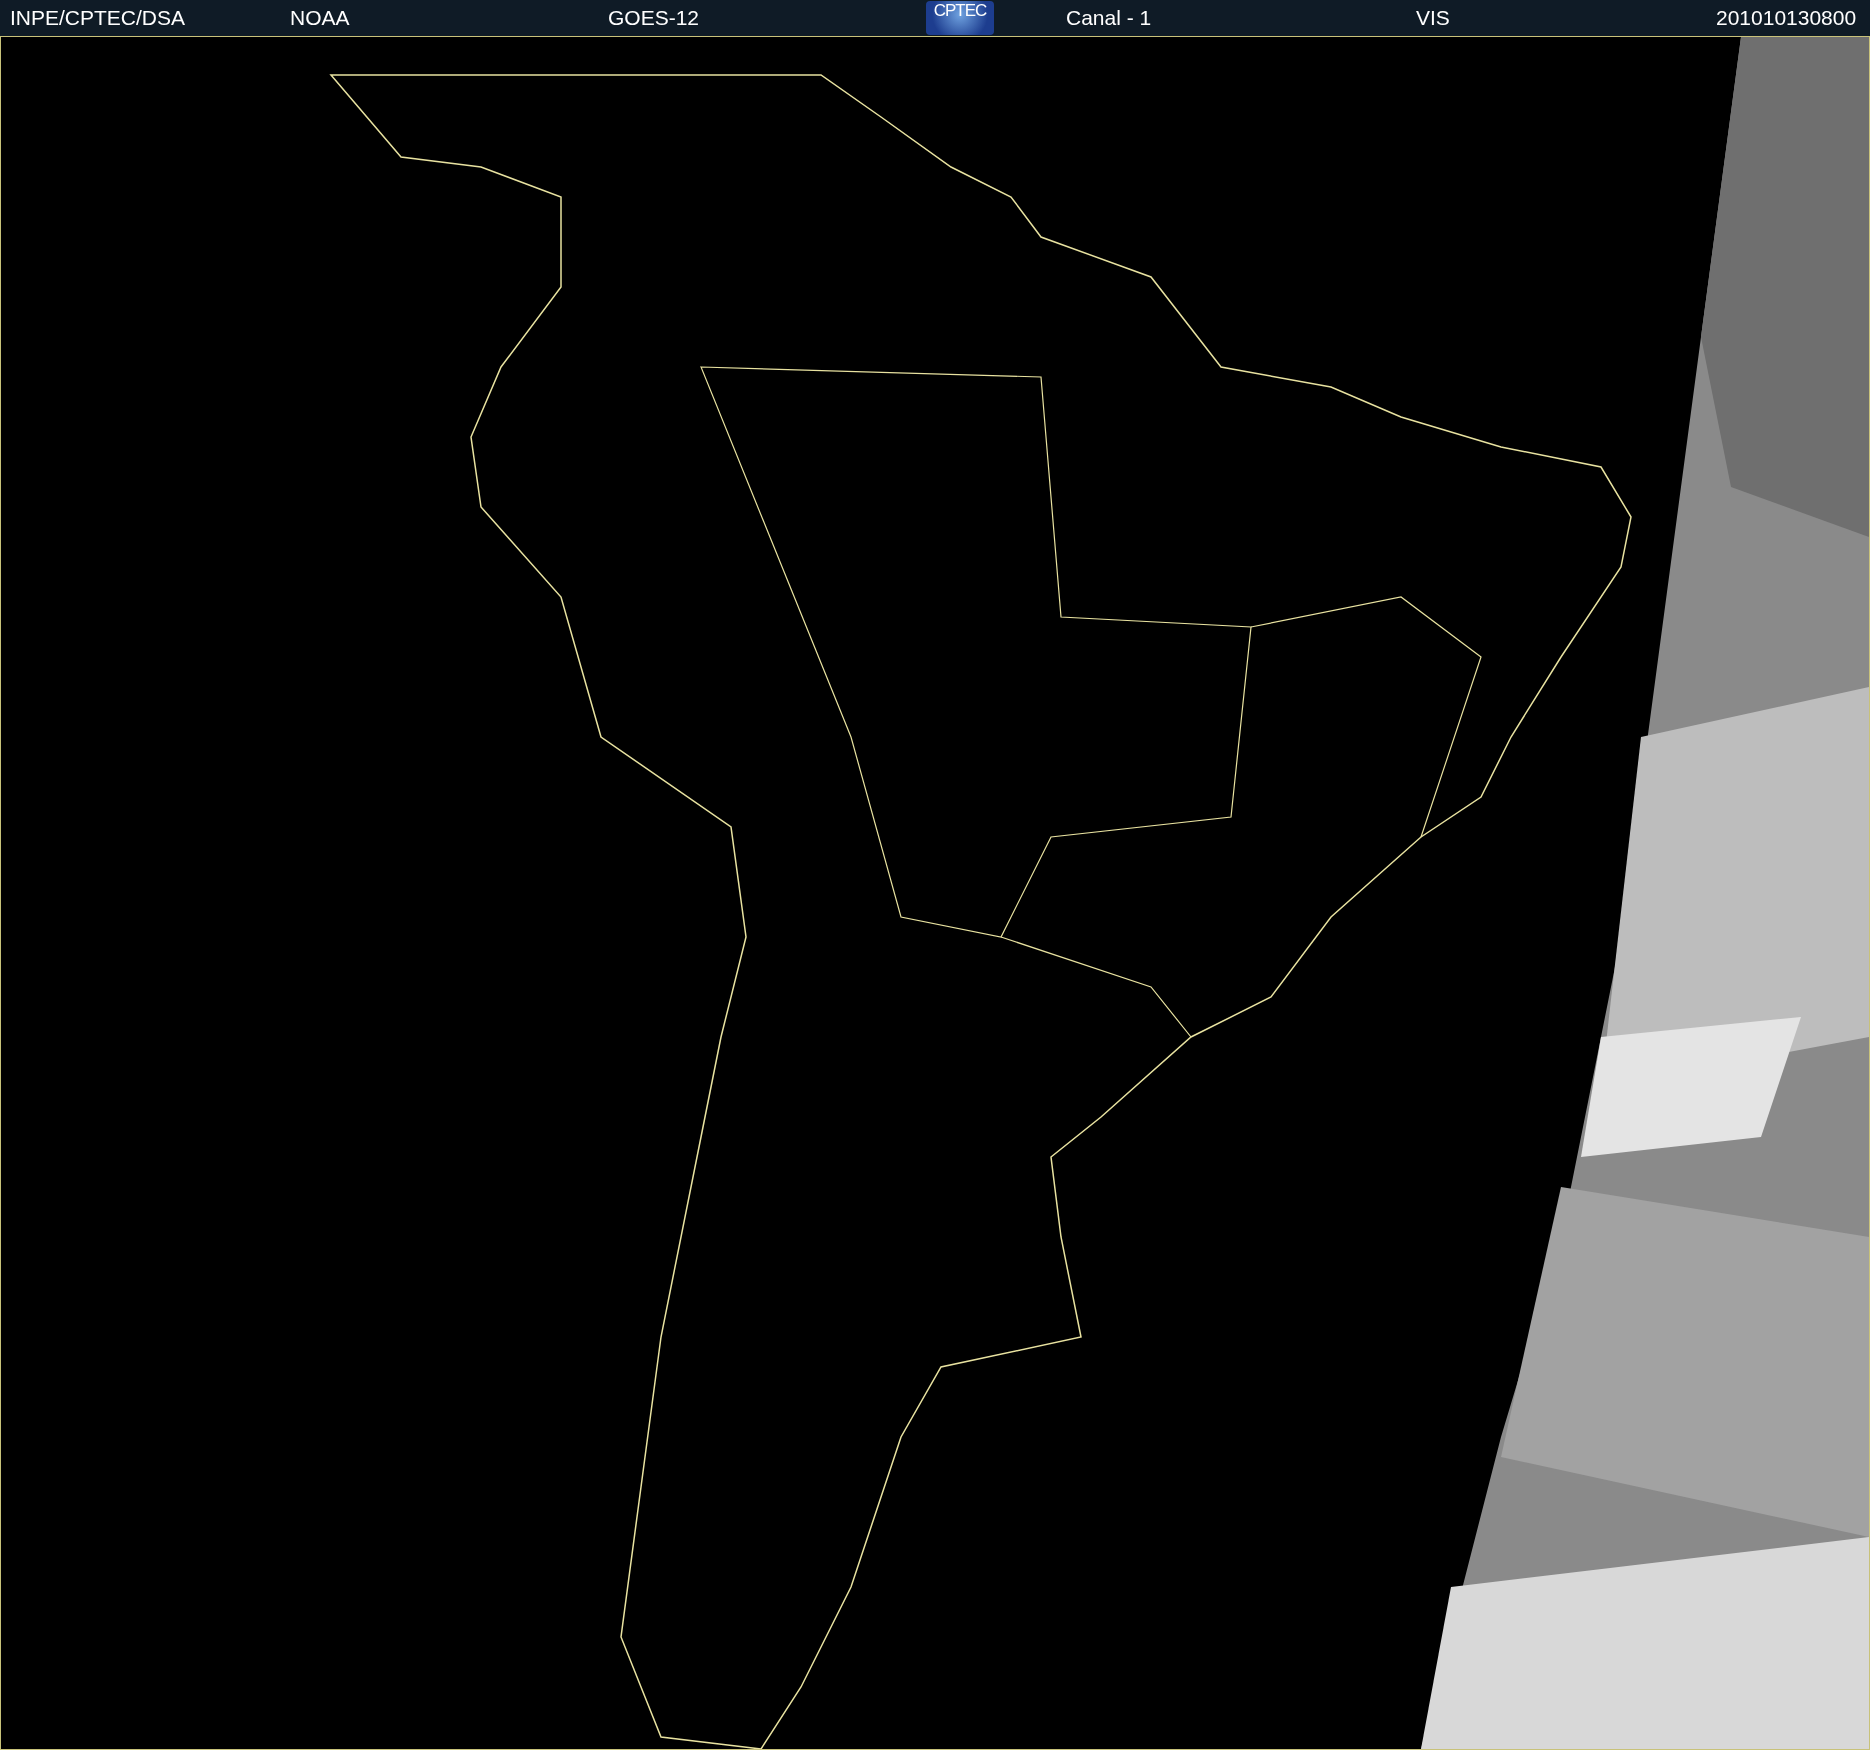  What do you see at coordinates (1787, 18) in the screenshot?
I see `header-label: 201010130800` at bounding box center [1787, 18].